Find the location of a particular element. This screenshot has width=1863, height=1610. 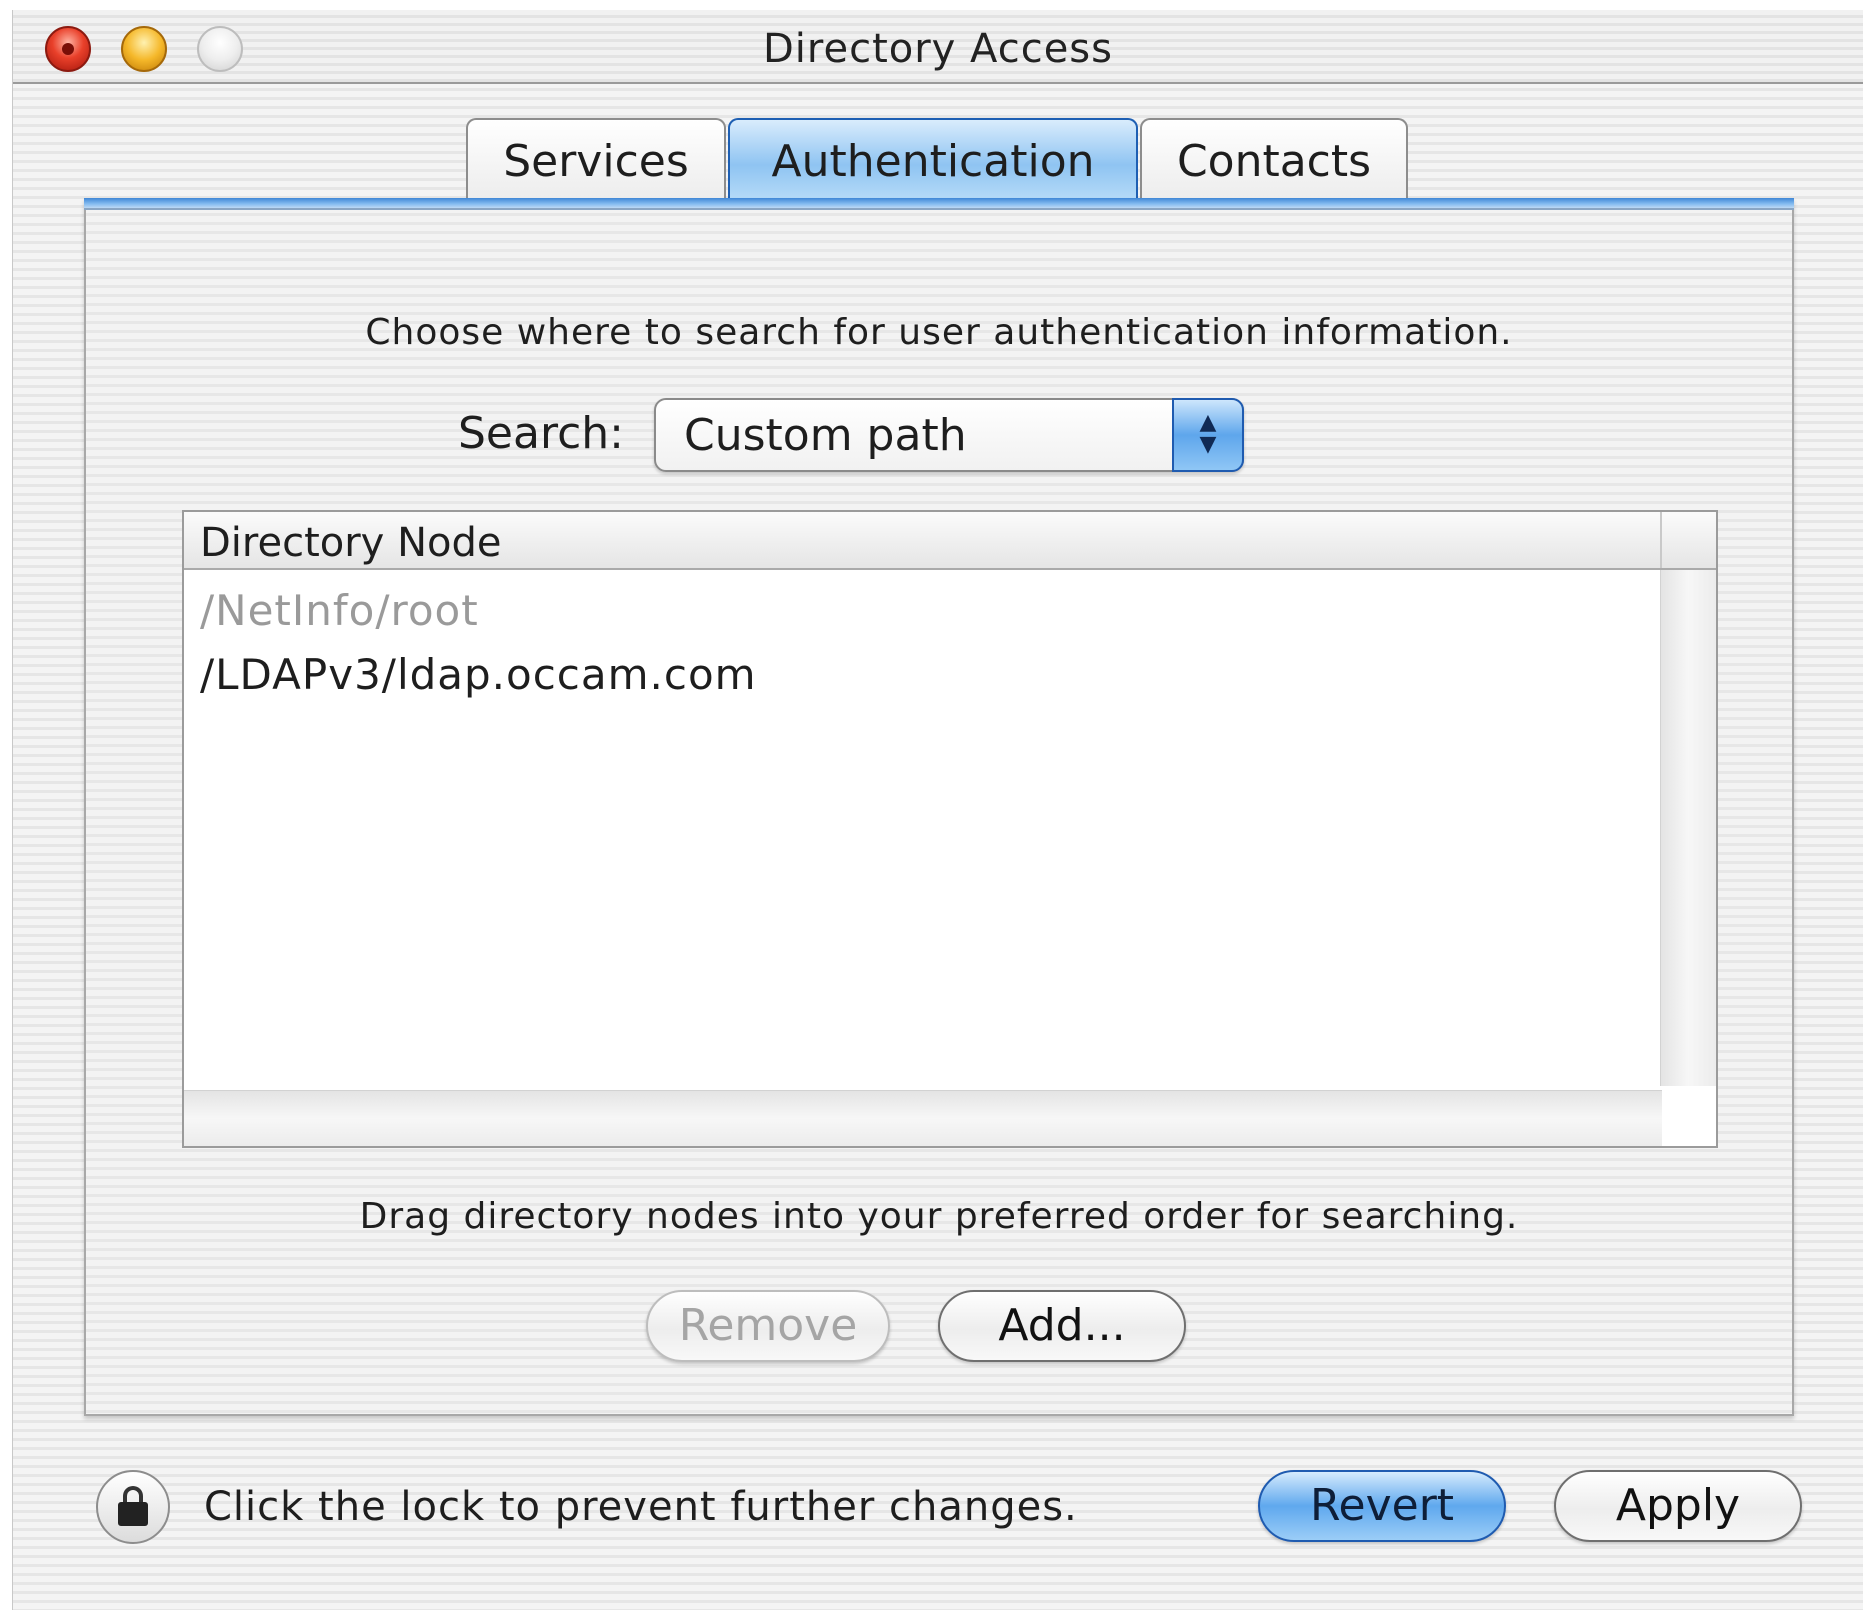

title-bar: Directory Access is located at coordinates (938, 47).